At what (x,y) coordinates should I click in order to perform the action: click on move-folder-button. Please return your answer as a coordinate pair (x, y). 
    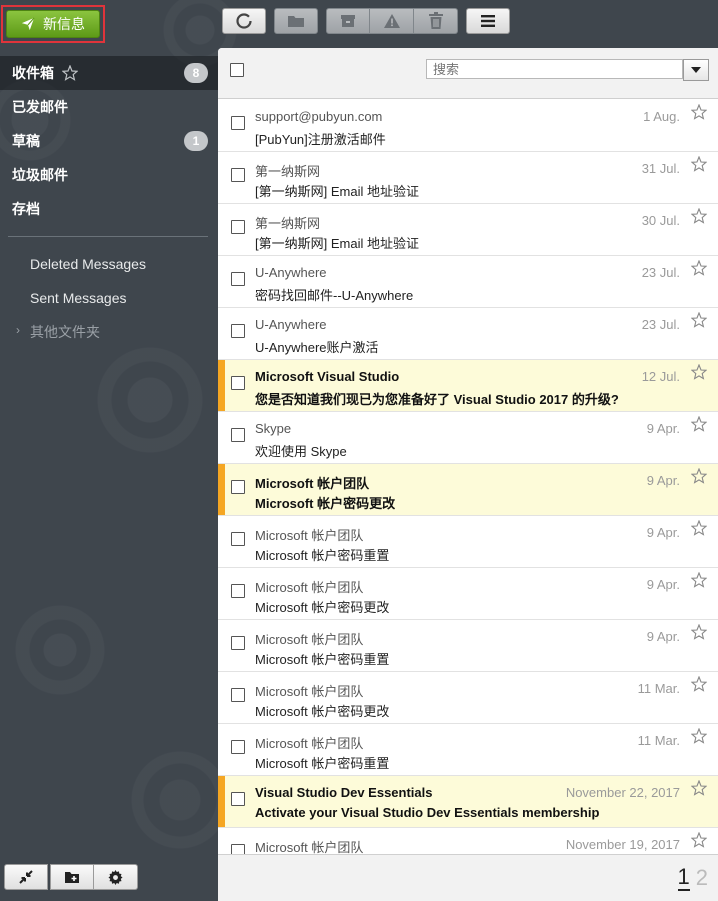
    Looking at the image, I should click on (296, 21).